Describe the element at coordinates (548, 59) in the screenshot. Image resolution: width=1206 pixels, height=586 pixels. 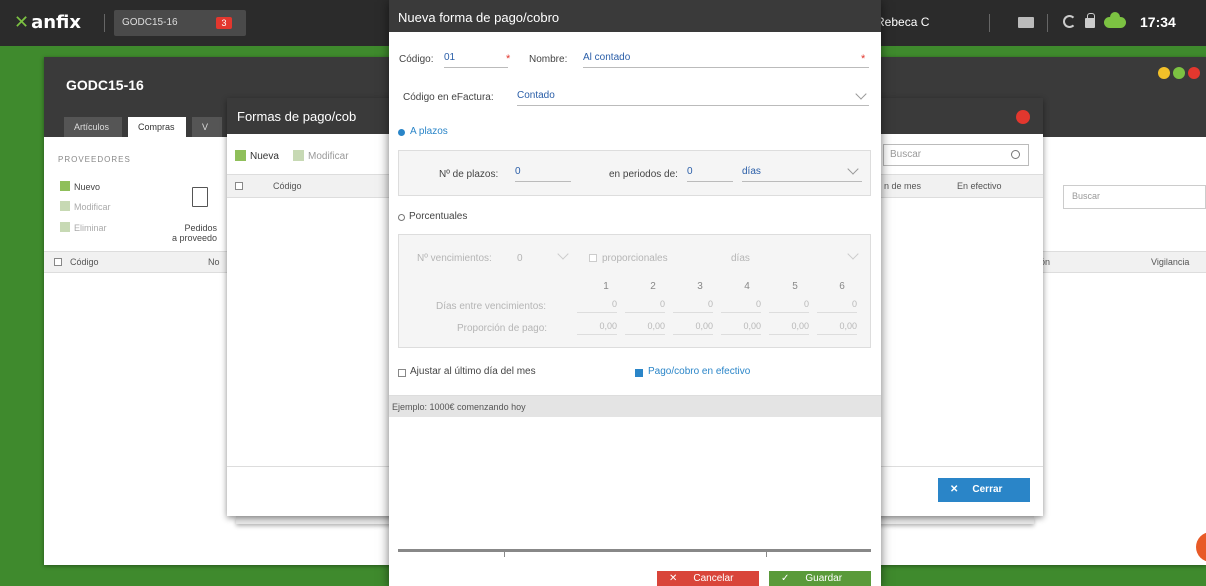
I see `nombre-label: Nombre:` at that location.